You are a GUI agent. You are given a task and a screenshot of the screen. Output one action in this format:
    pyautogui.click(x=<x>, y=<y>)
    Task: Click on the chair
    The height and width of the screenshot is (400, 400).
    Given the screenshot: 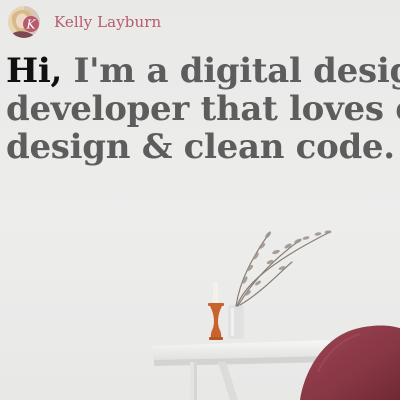 What is the action you would take?
    pyautogui.click(x=350, y=362)
    